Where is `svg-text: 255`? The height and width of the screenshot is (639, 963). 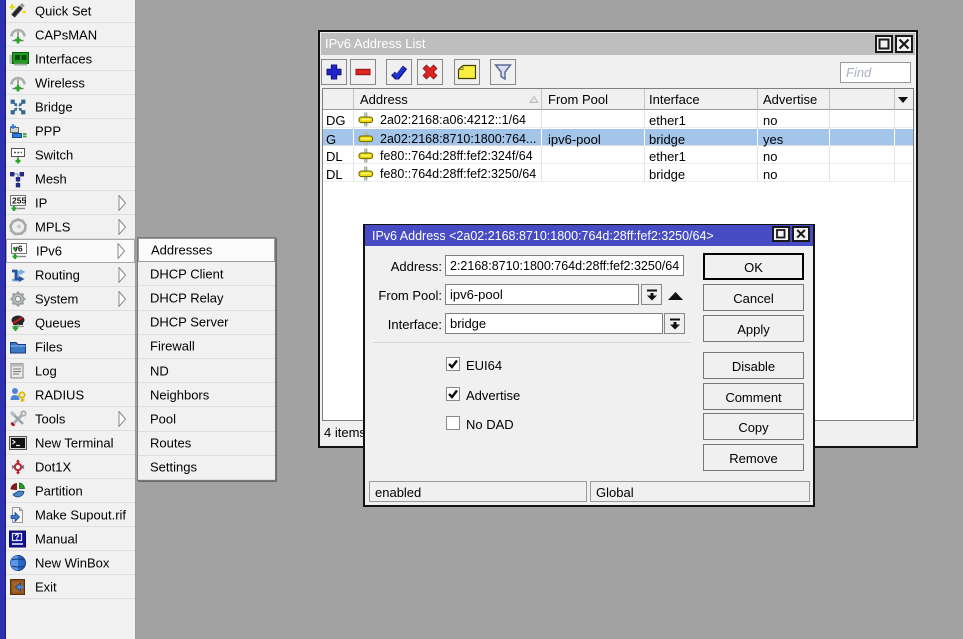 svg-text: 255 is located at coordinates (19, 200).